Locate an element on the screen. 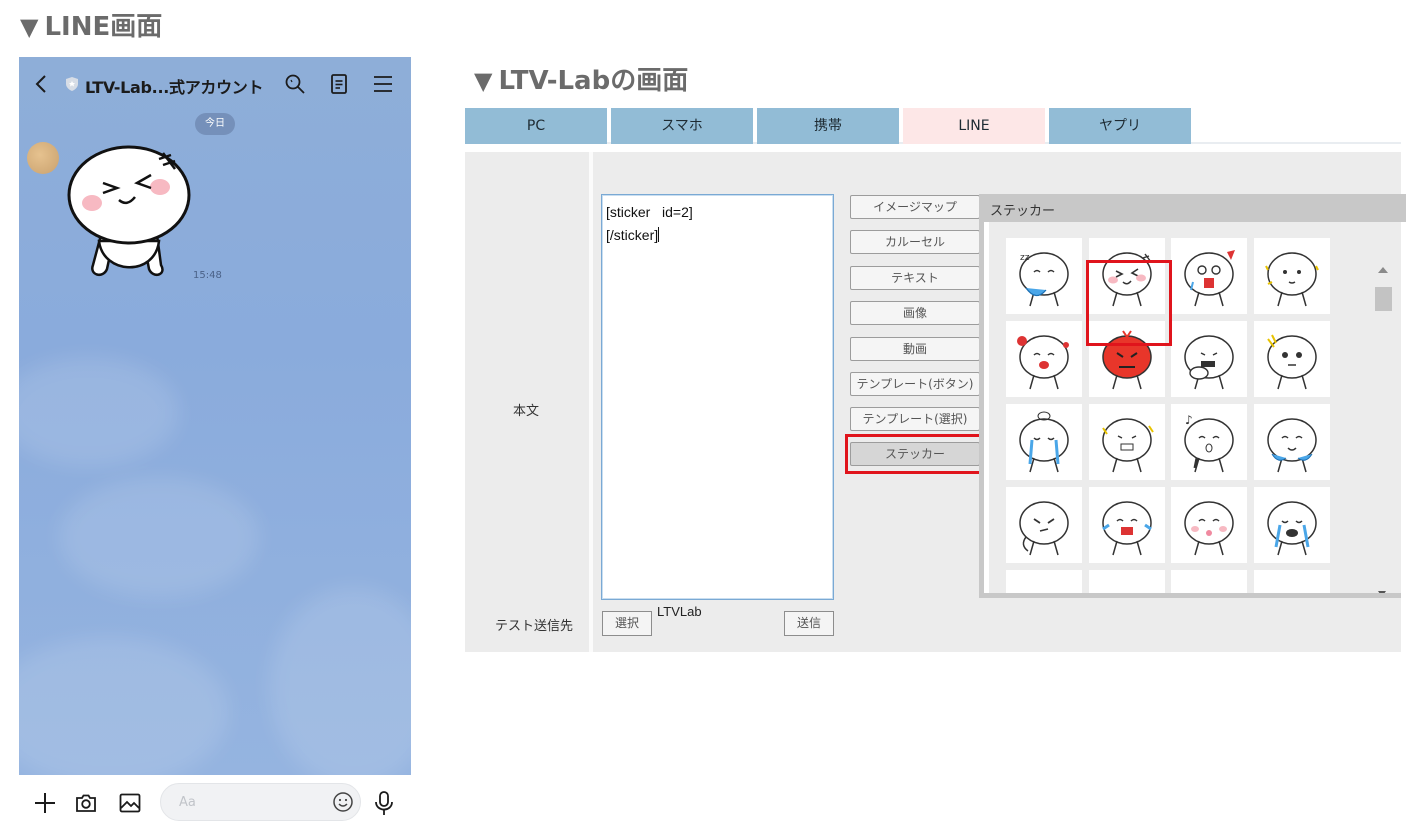 This screenshot has height=835, width=1418. emoji-icon is located at coordinates (343, 802).